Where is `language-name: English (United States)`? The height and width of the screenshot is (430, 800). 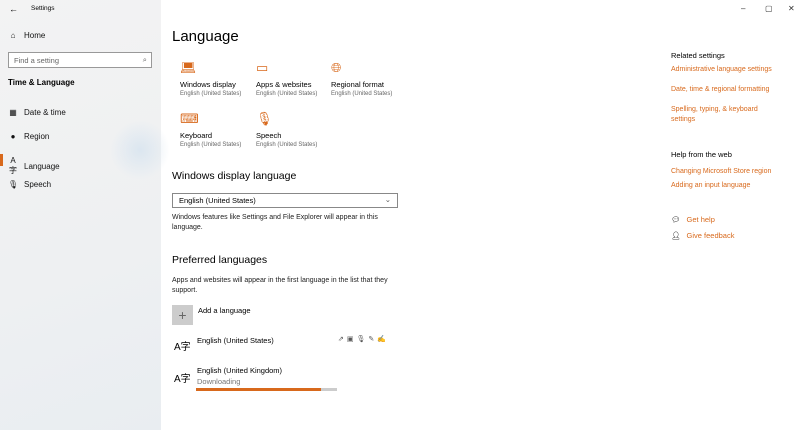
language-name: English (United States) is located at coordinates (235, 340).